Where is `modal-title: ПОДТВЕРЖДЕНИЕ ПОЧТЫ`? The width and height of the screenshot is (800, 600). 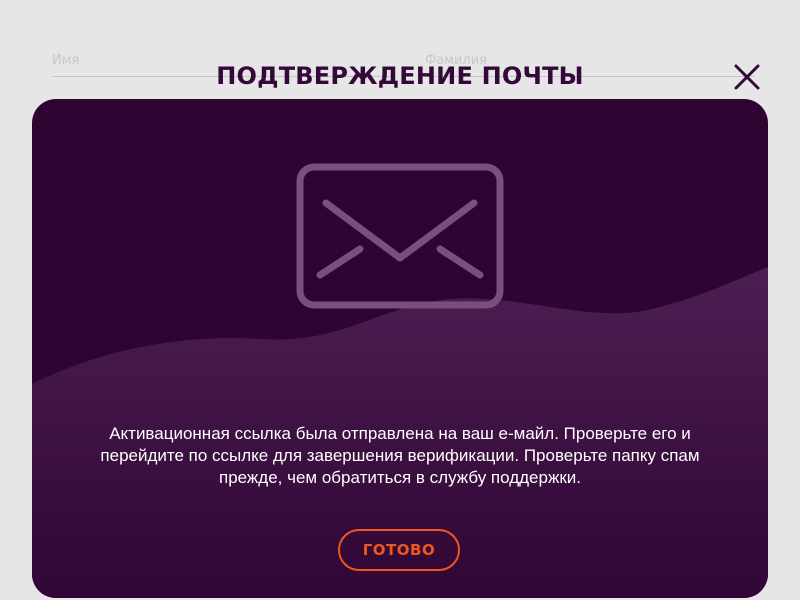
modal-title: ПОДТВЕРЖДЕНИЕ ПОЧТЫ is located at coordinates (400, 76).